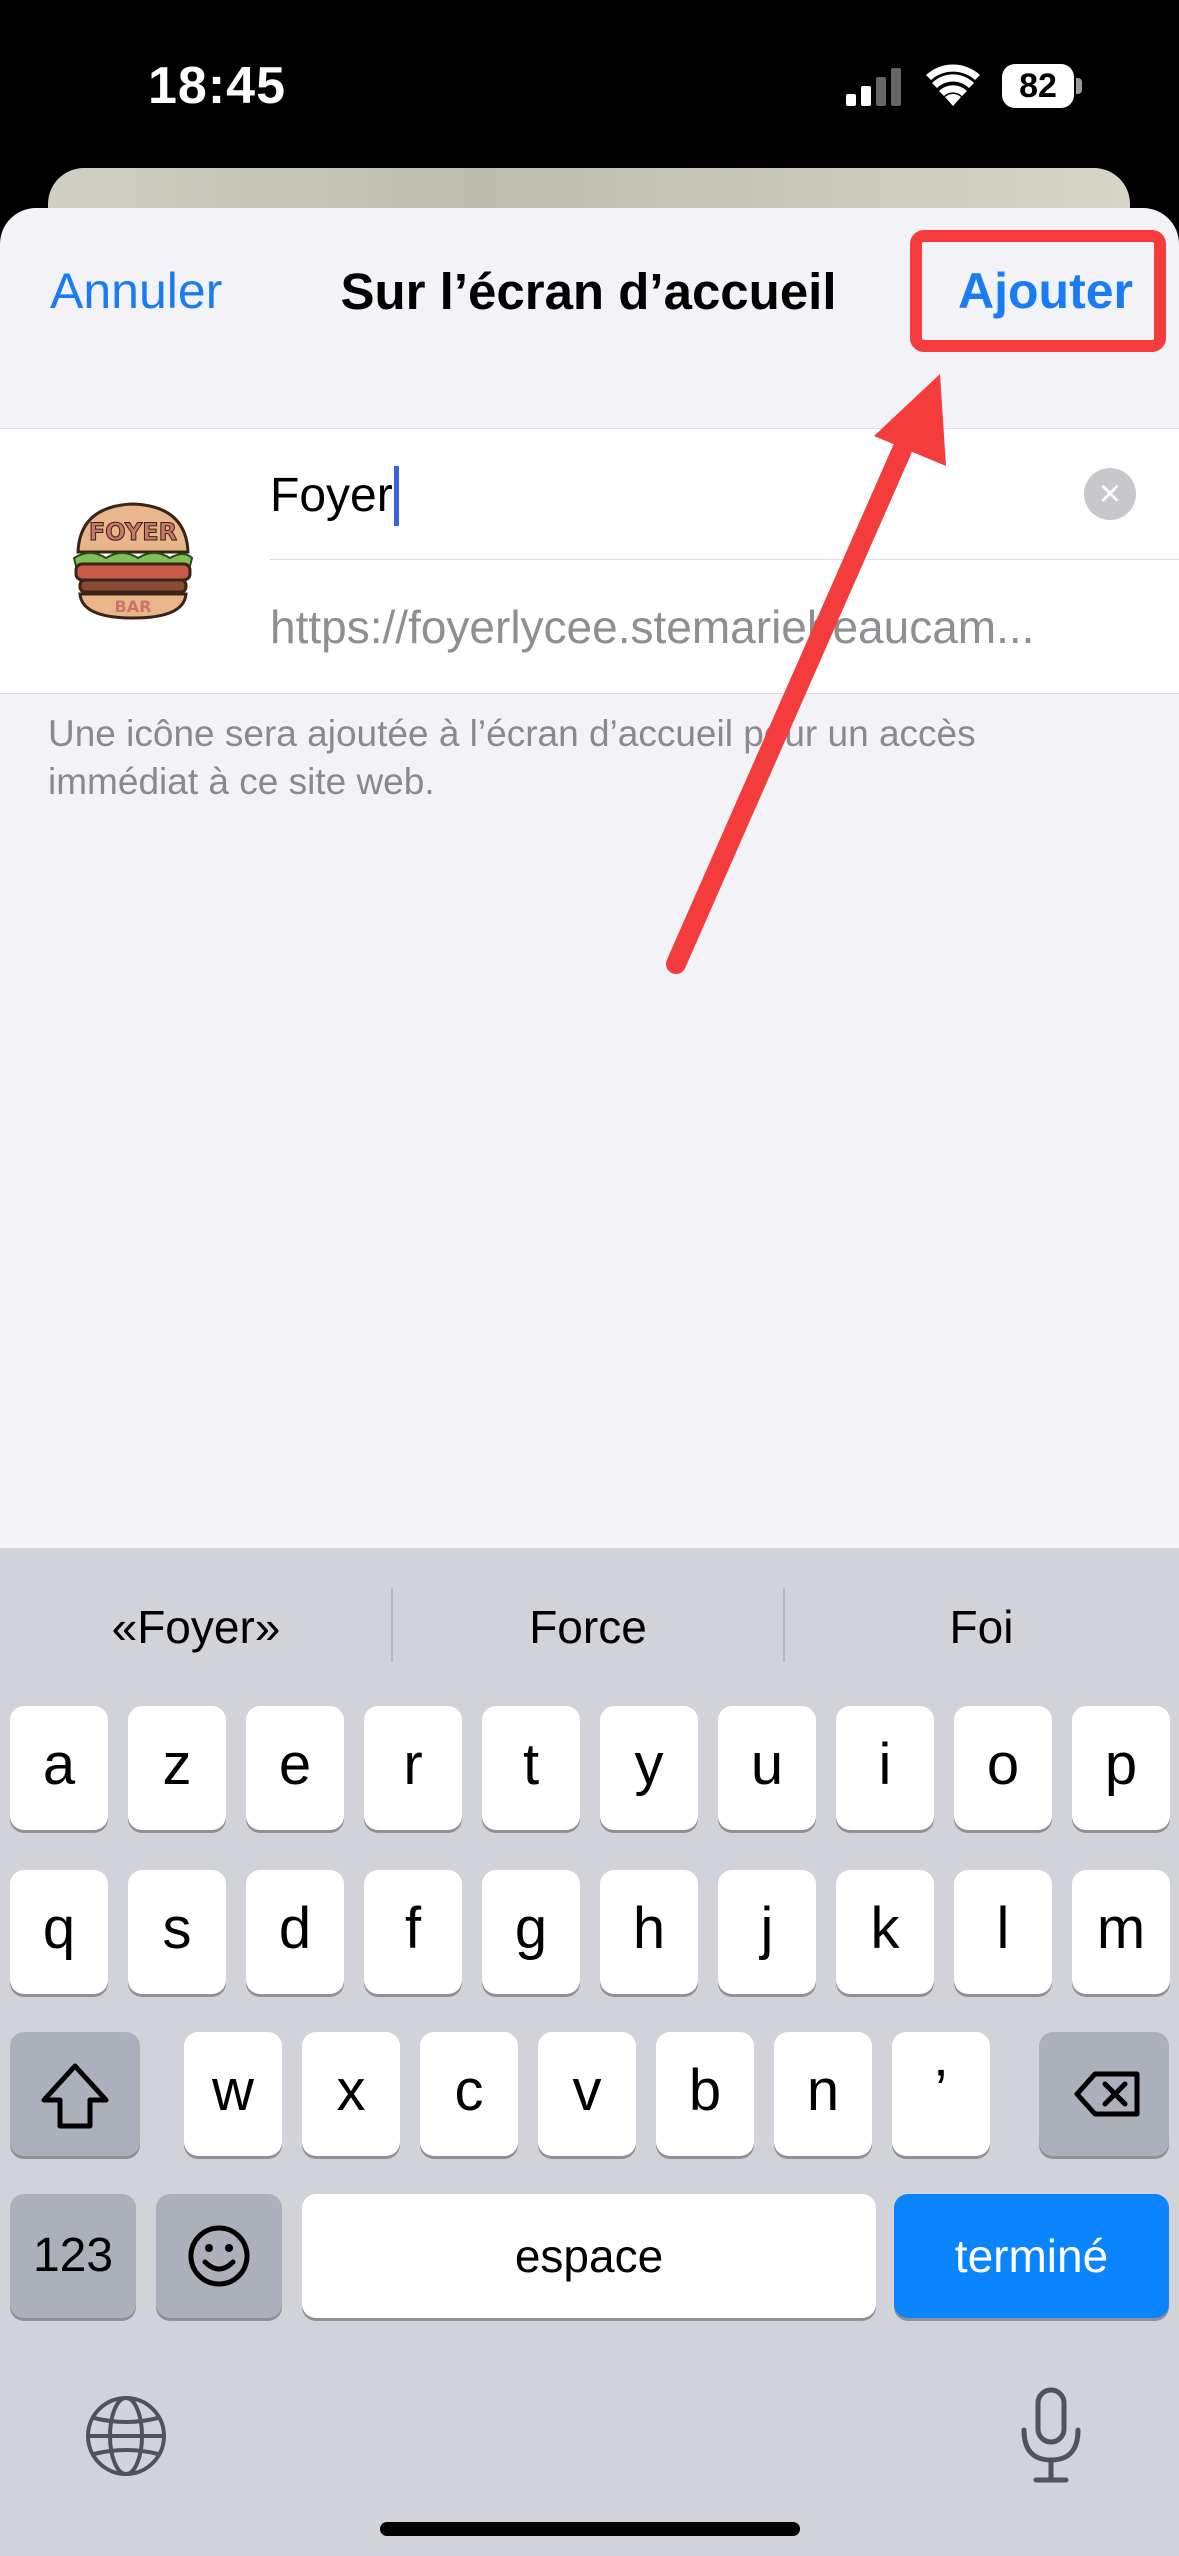 The height and width of the screenshot is (2556, 1179). Describe the element at coordinates (217, 86) in the screenshot. I see `status-time: 18:45` at that location.